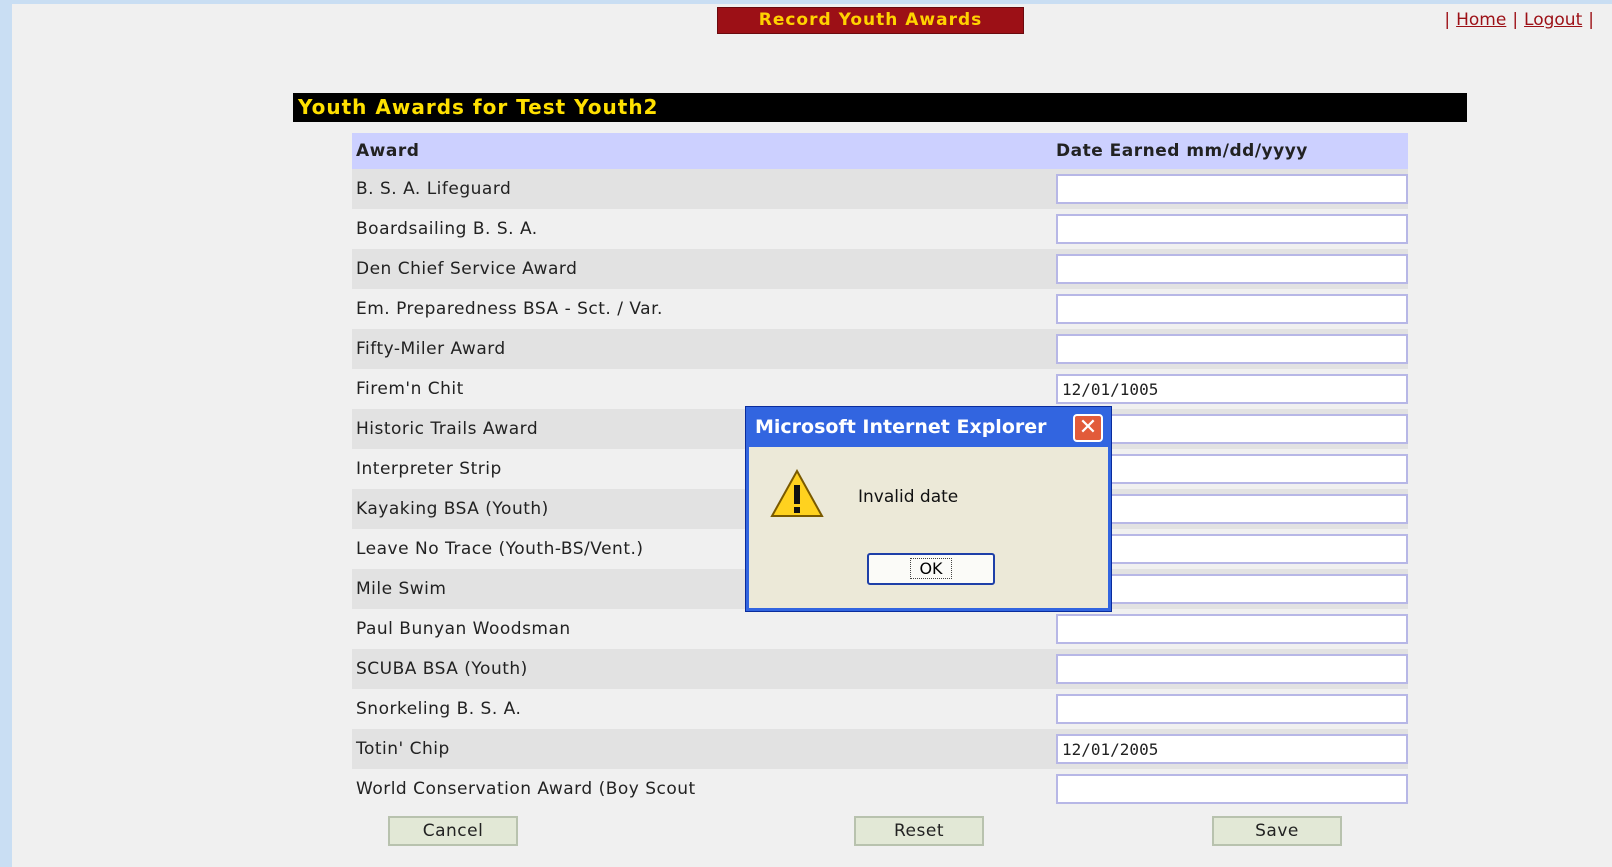 This screenshot has width=1612, height=867. I want to click on warning-icon, so click(797, 493).